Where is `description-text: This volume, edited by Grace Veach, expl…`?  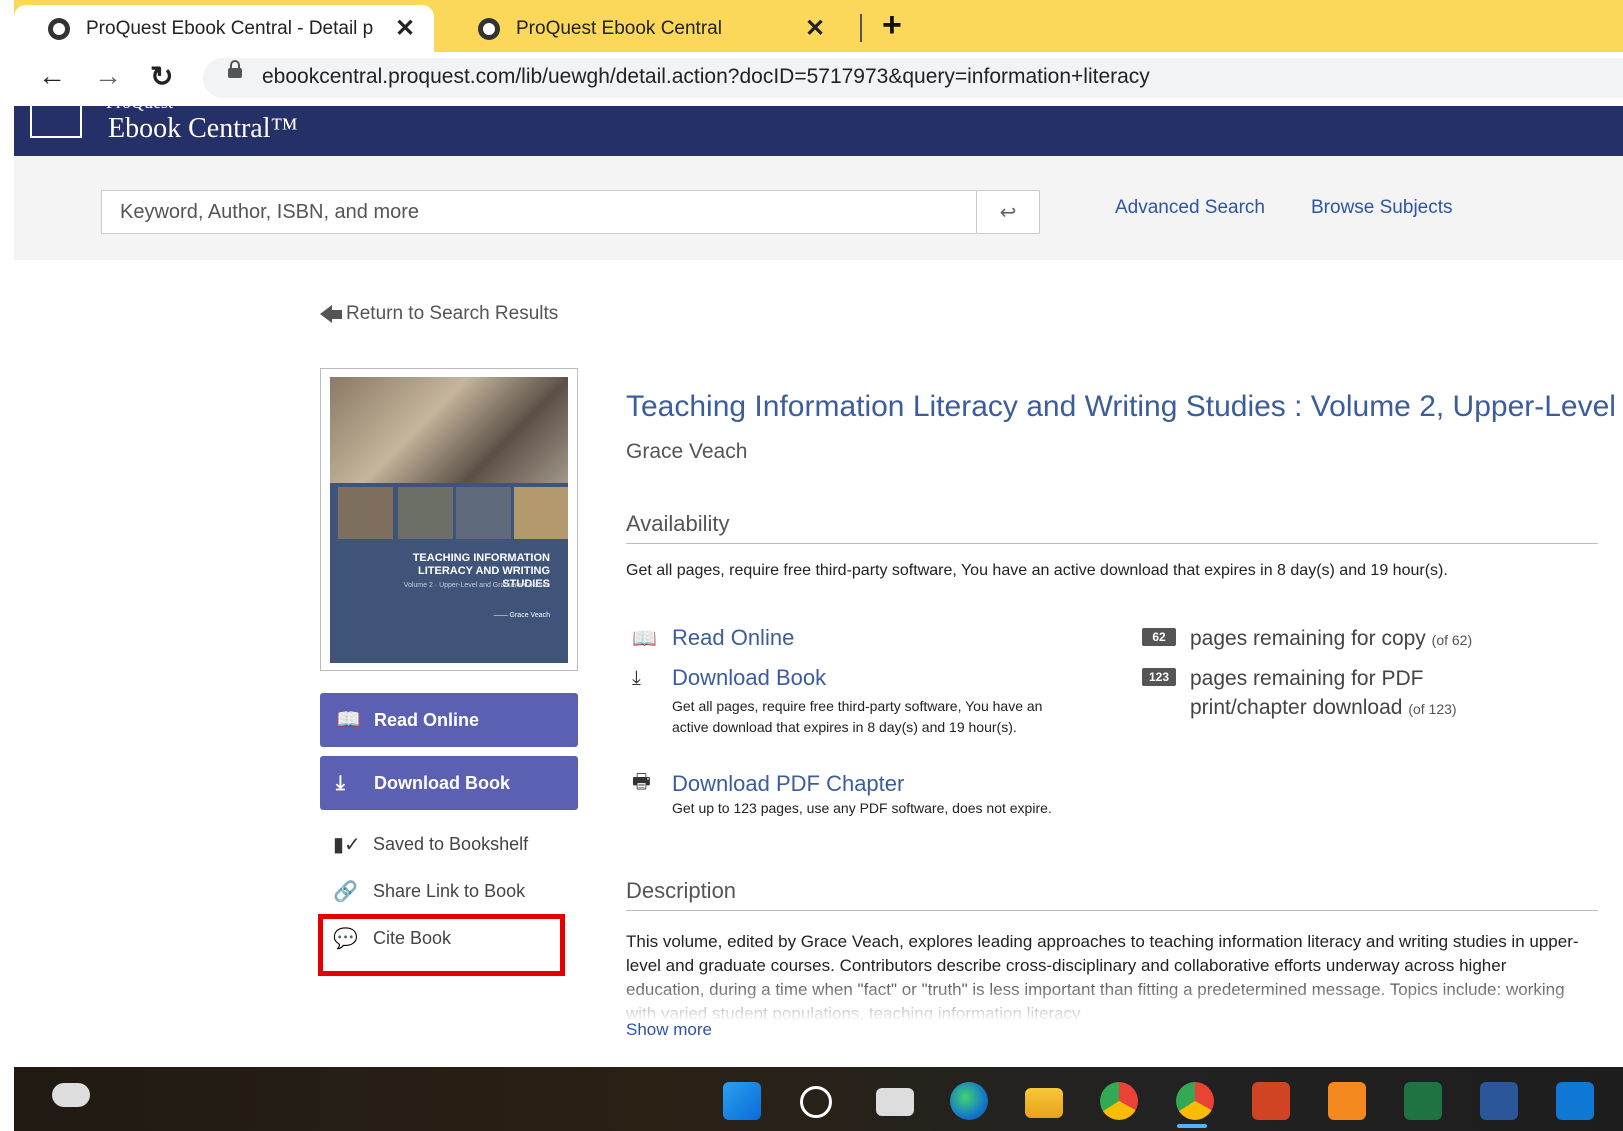
description-text: This volume, edited by Grace Veach, expl… is located at coordinates (1102, 977).